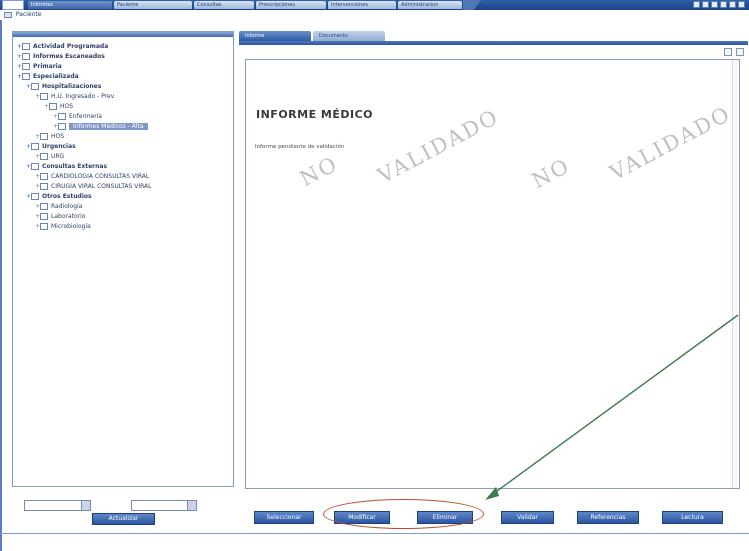 The height and width of the screenshot is (551, 749). I want to click on modificar-button: Modificar, so click(362, 517).